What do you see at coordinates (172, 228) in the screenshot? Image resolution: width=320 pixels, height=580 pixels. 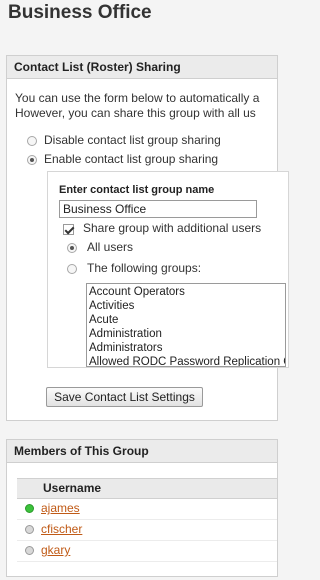 I see `share-additional-label: Share group with additional users` at bounding box center [172, 228].